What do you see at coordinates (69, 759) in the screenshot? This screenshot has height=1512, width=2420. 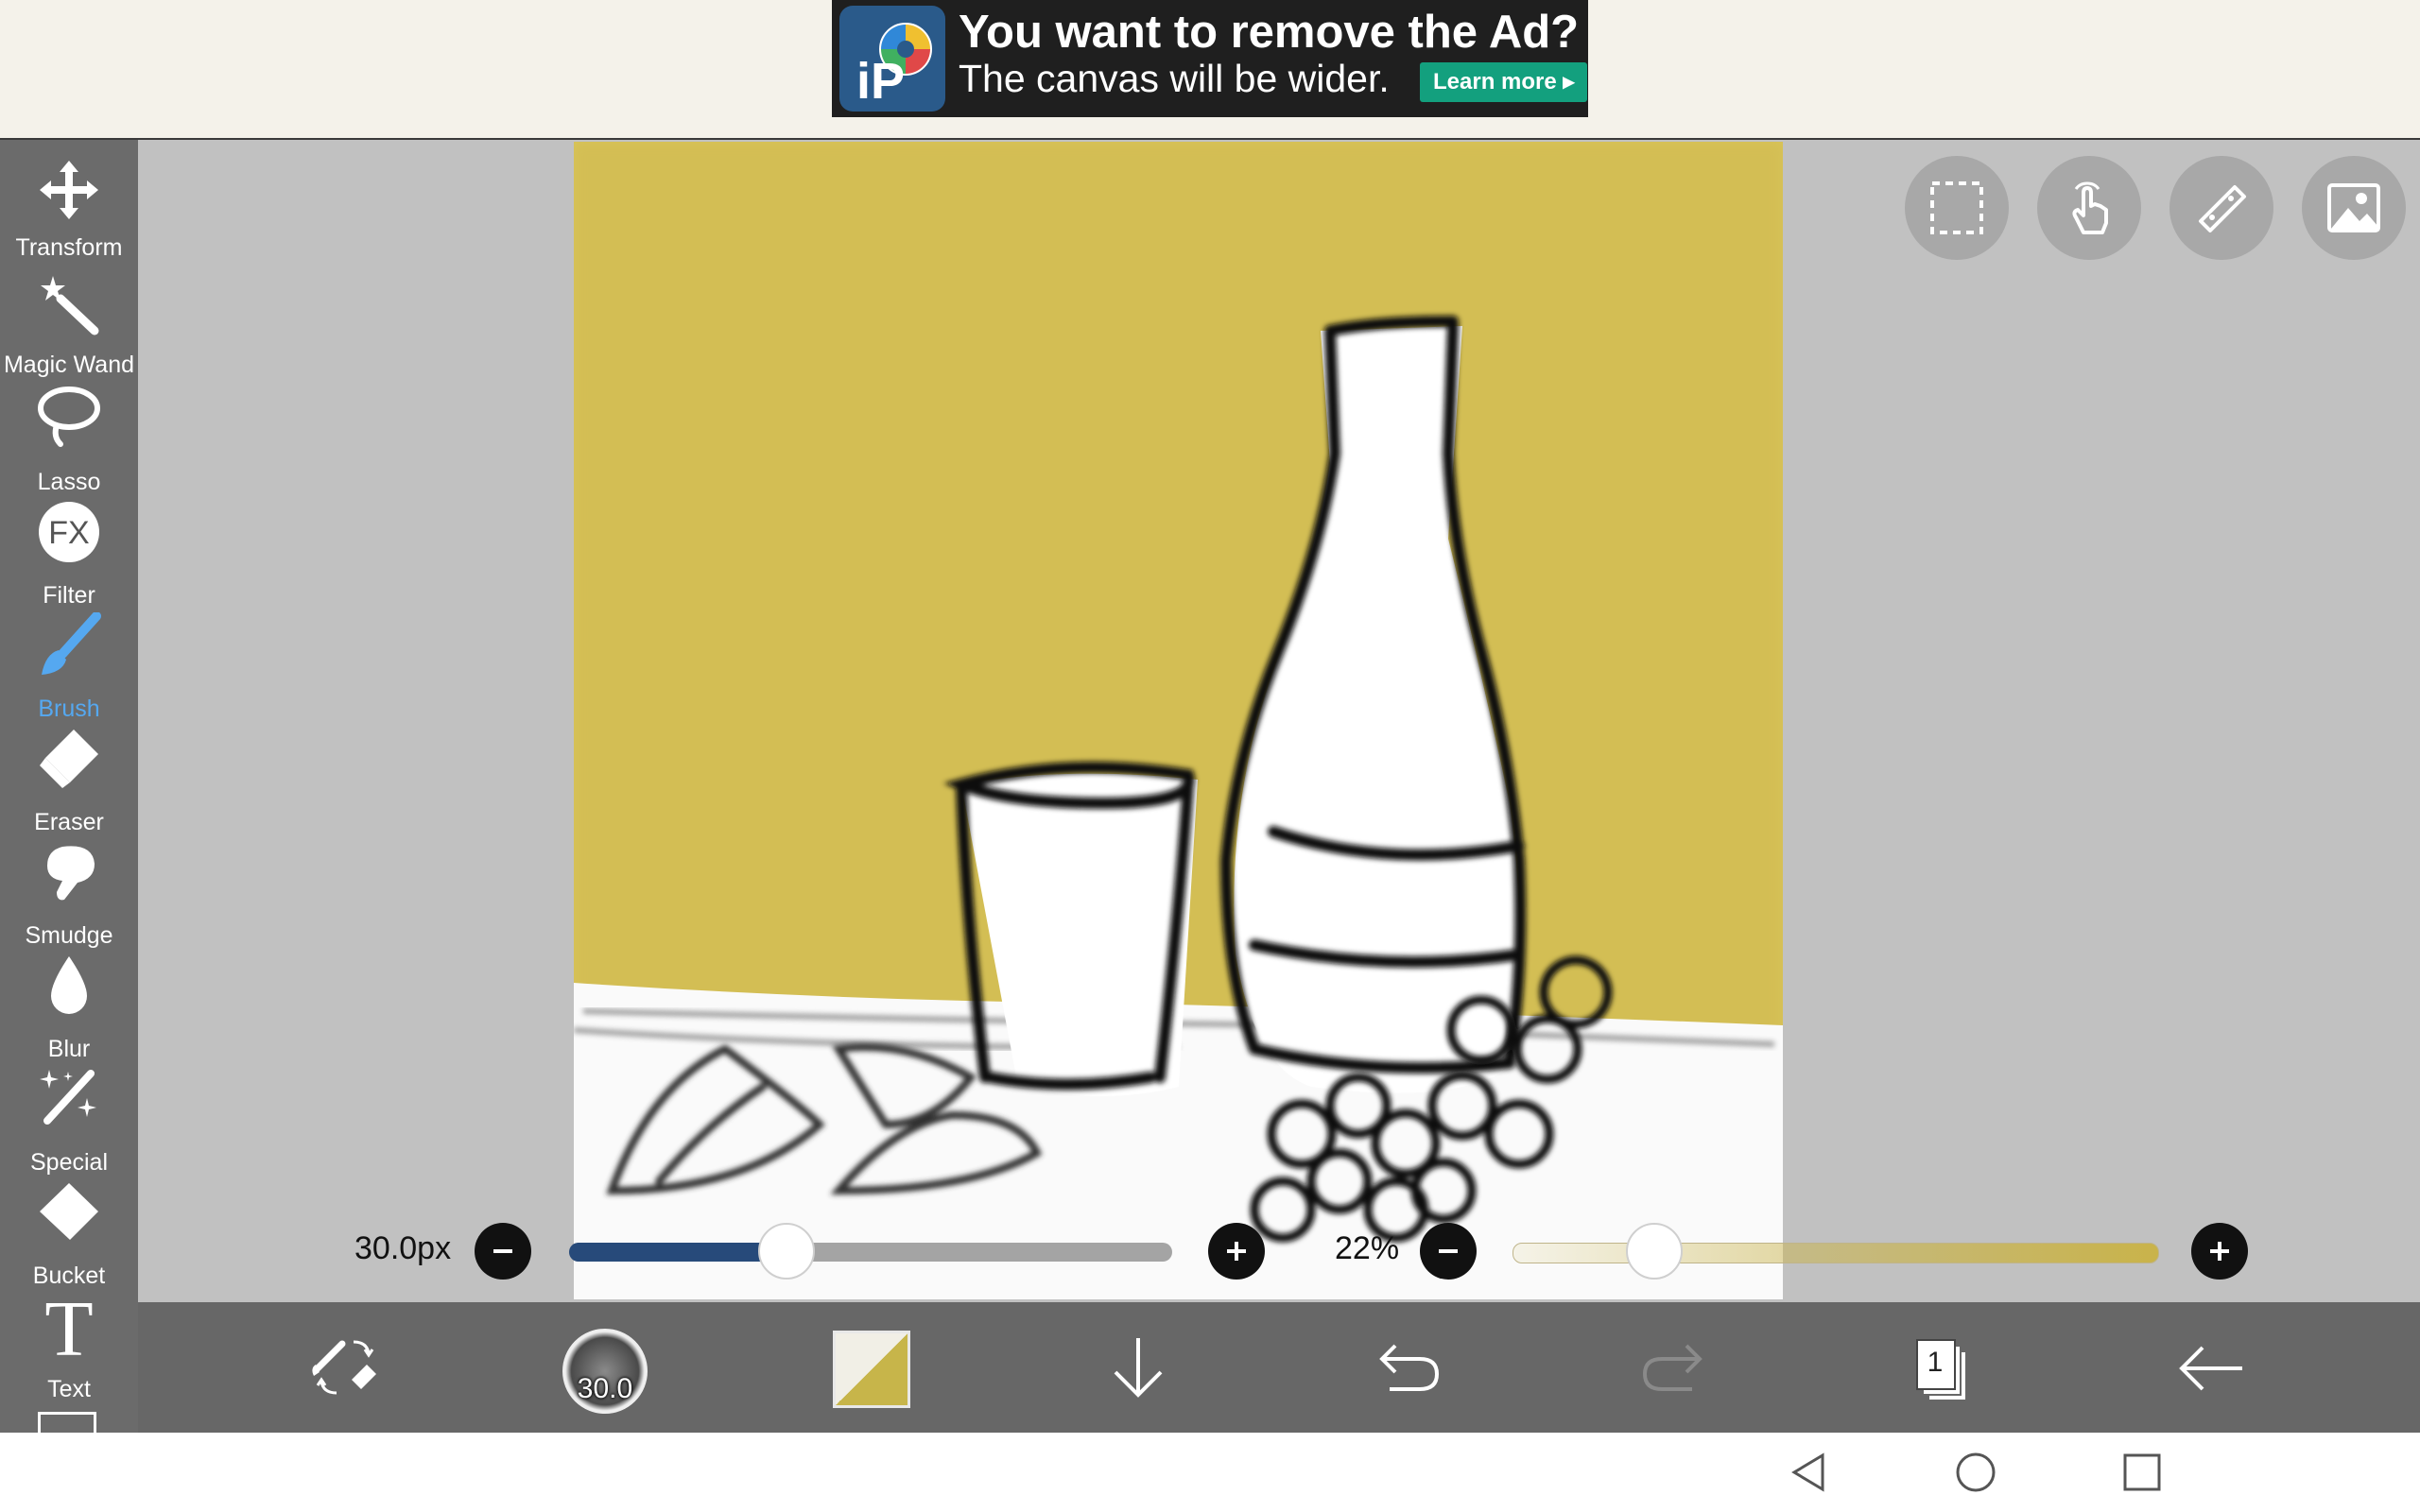 I see `eraser-icon` at bounding box center [69, 759].